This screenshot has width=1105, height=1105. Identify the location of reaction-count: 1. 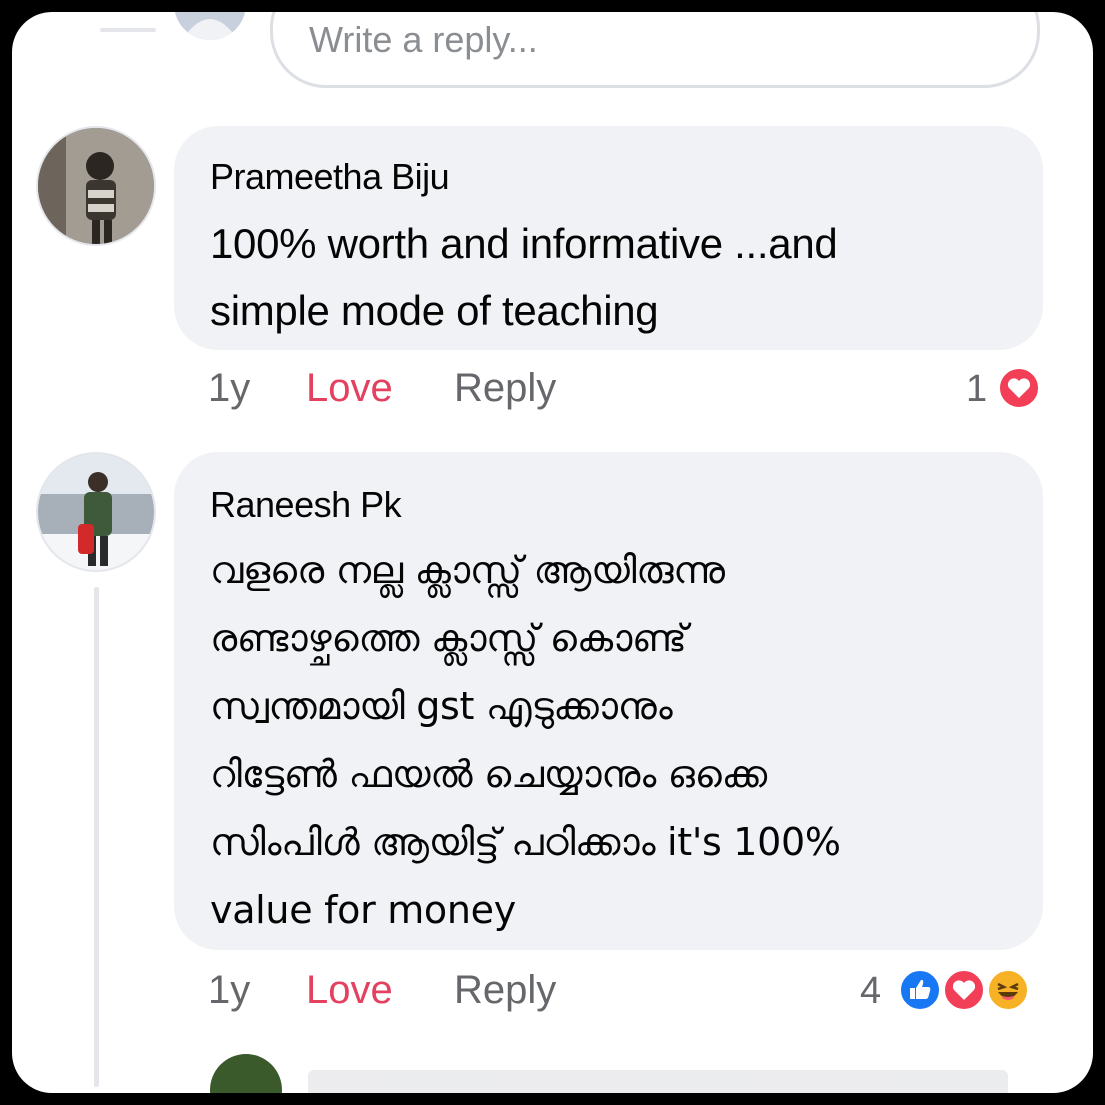
(976, 389).